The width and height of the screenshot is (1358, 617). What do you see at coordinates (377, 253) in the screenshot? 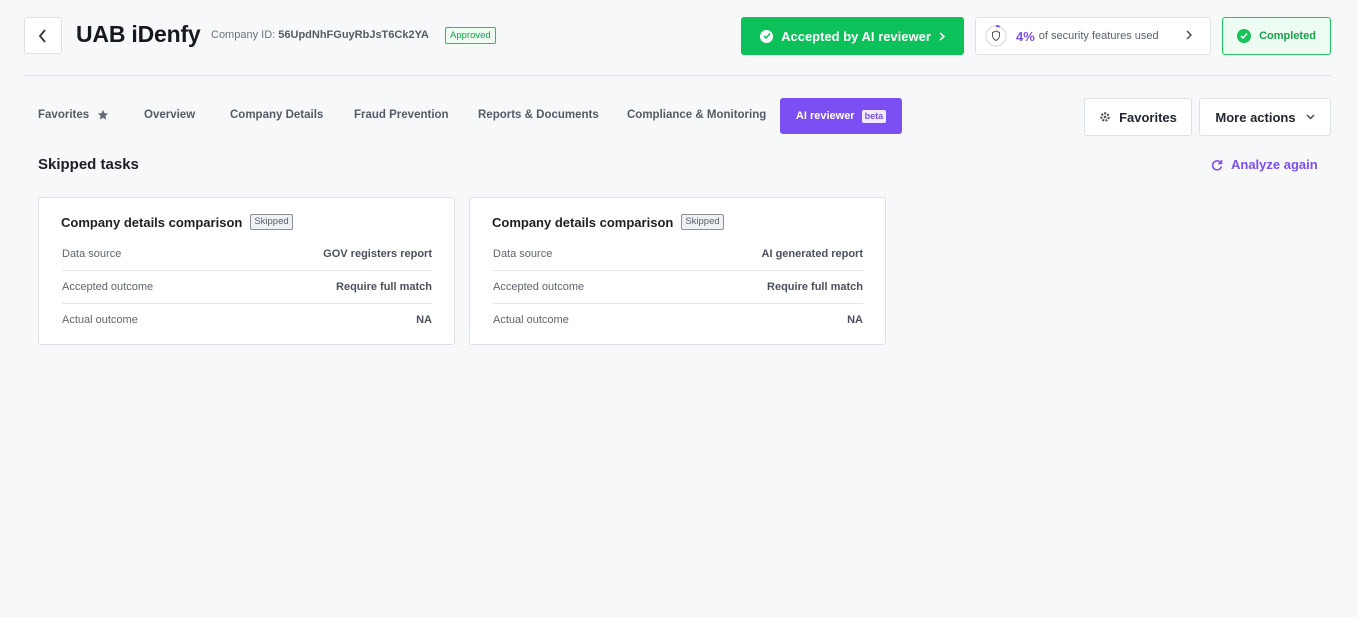
I see `row-value: GOV registers report` at bounding box center [377, 253].